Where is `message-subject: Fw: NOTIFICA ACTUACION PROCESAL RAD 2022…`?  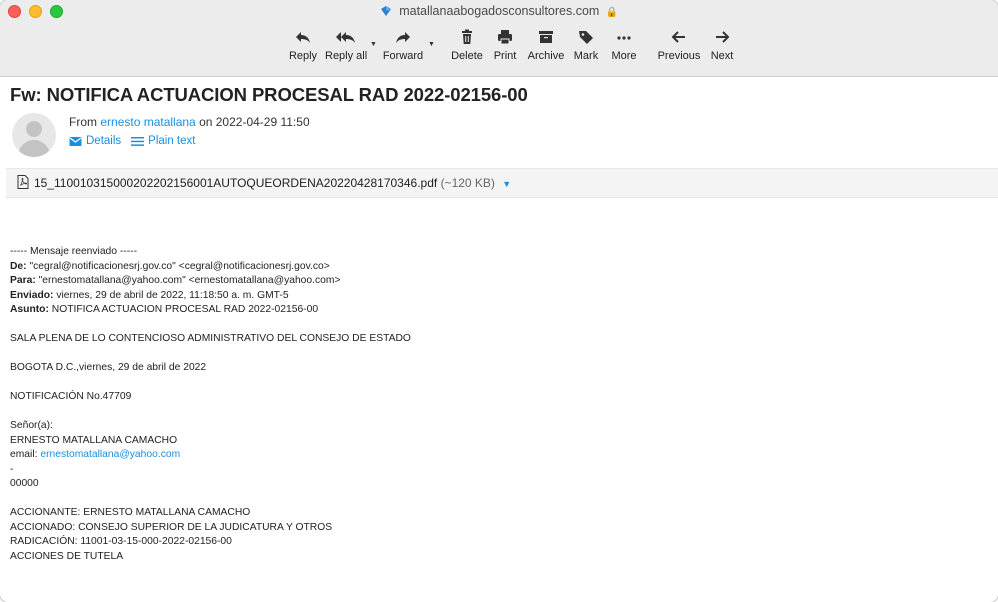
message-subject: Fw: NOTIFICA ACTUACION PROCESAL RAD 2022… is located at coordinates (269, 94).